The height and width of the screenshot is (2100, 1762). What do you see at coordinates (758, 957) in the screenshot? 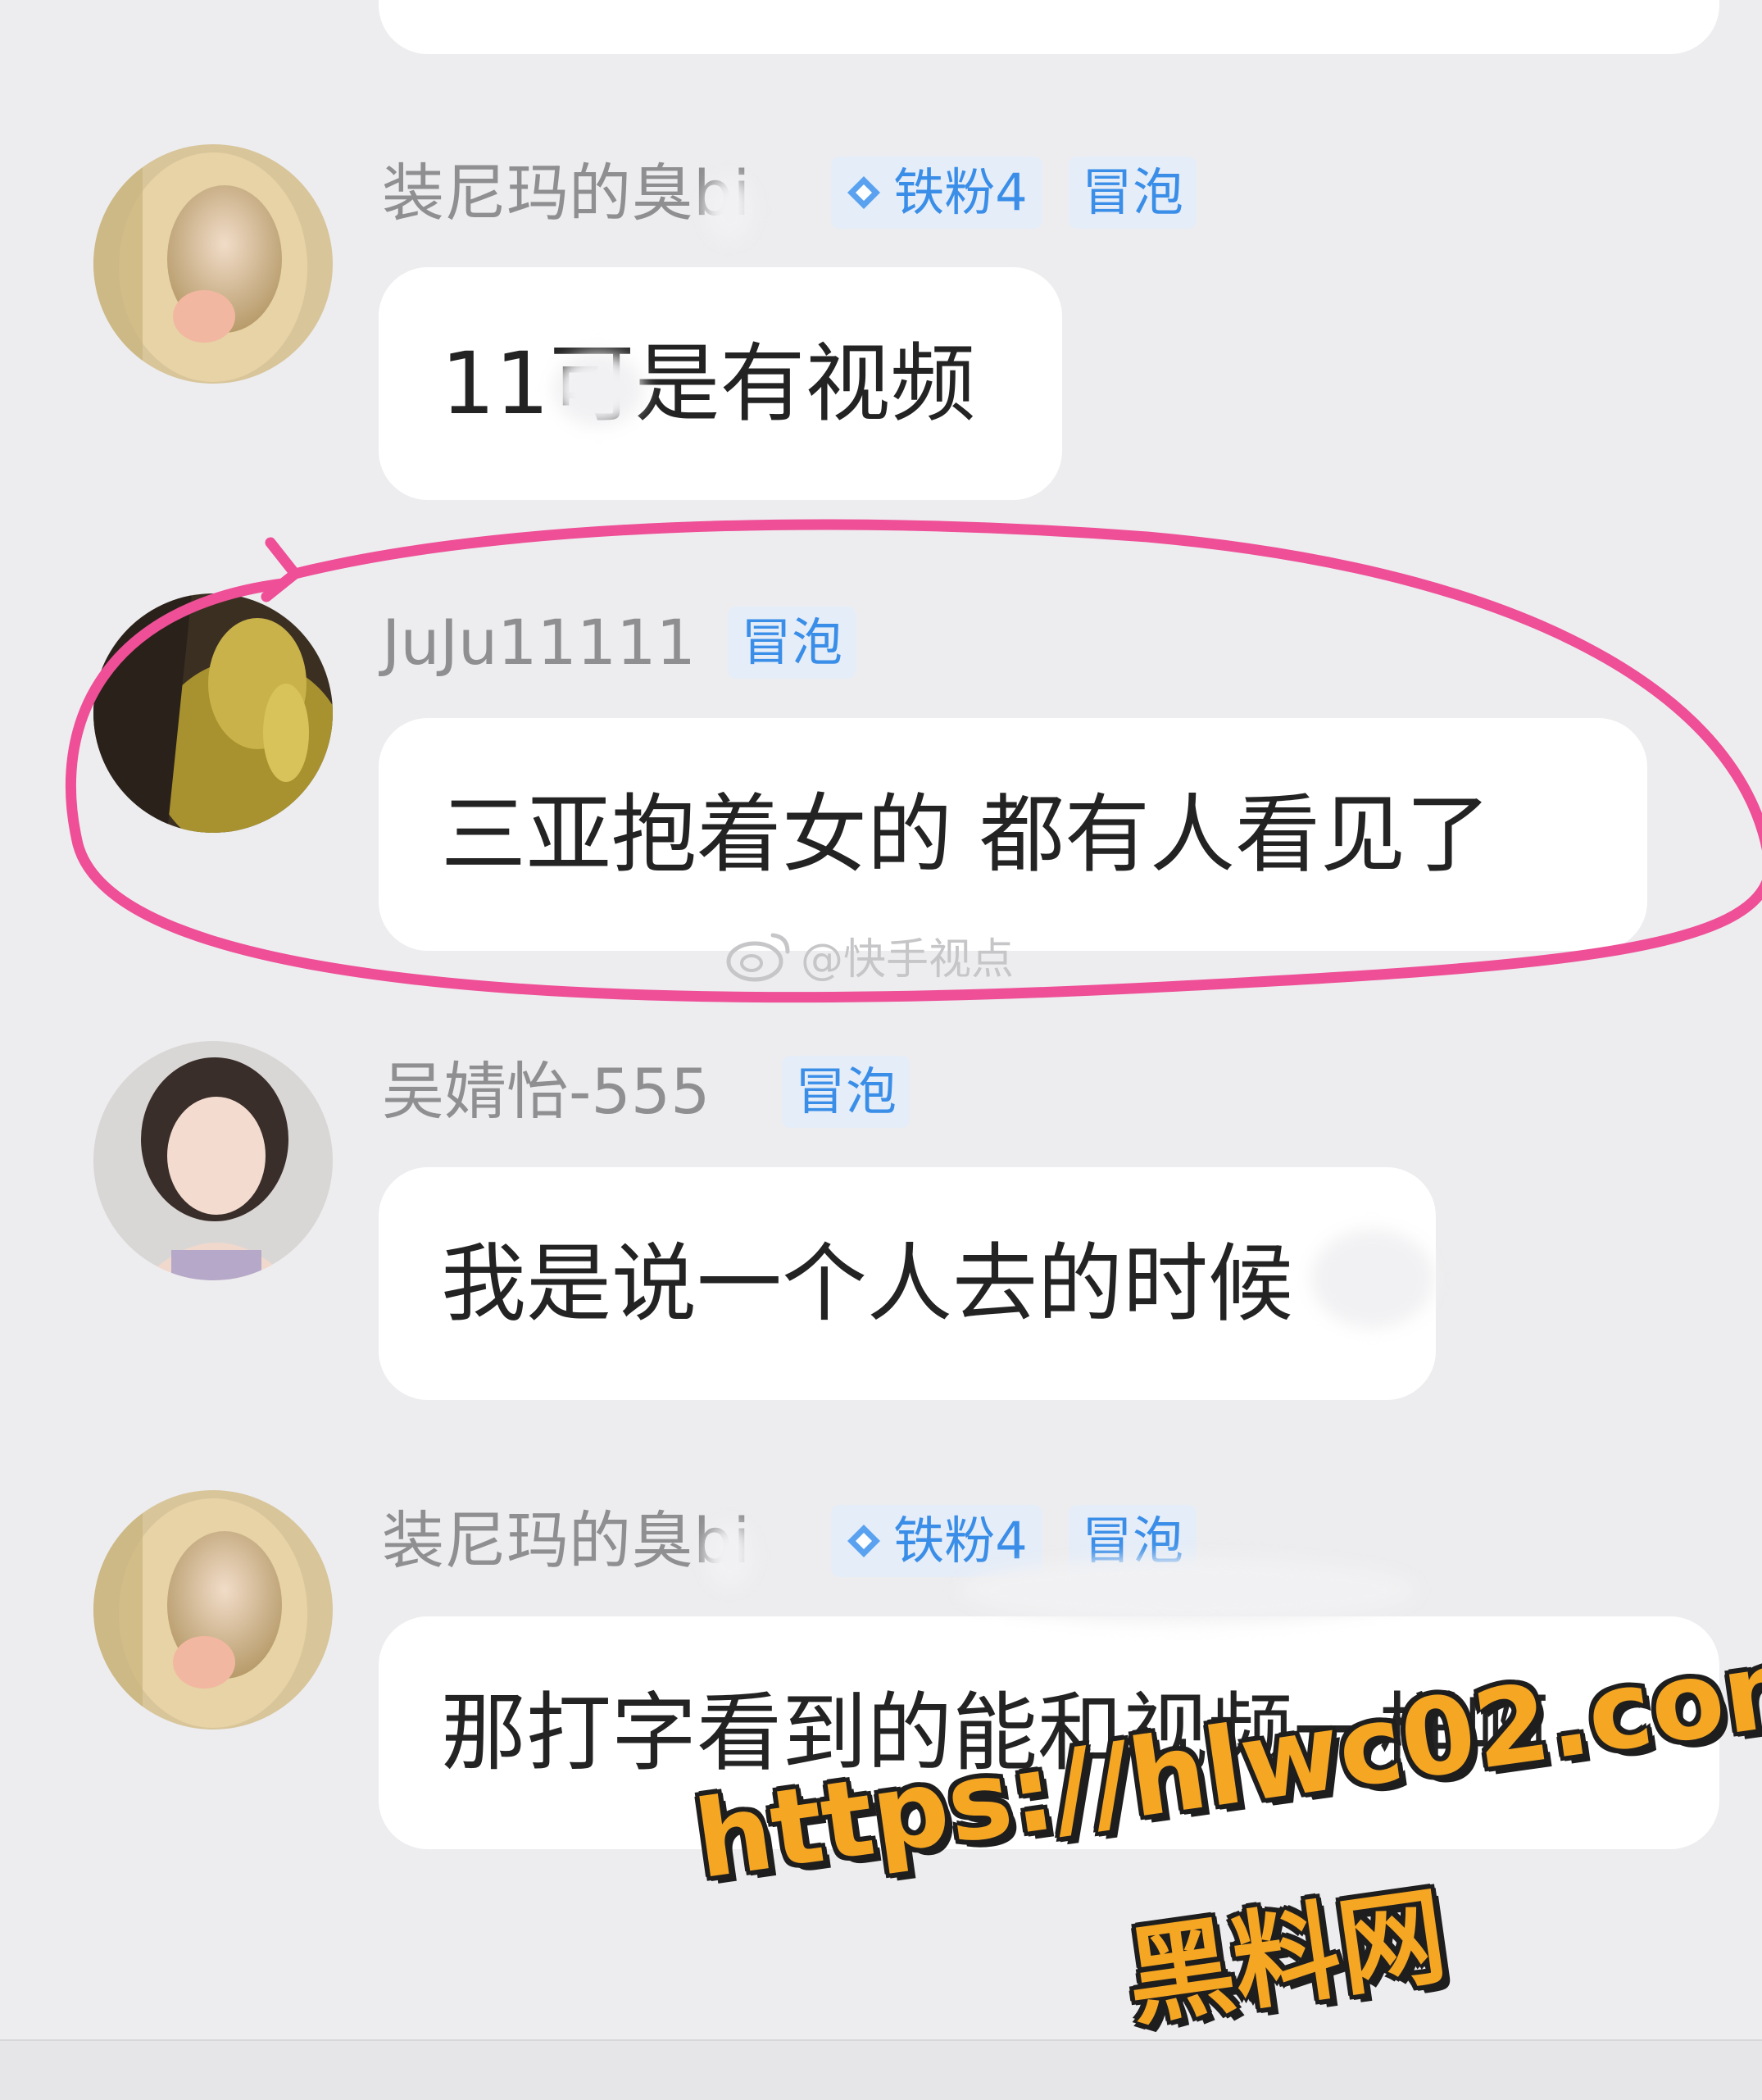
I see `weibo-logo-icon` at bounding box center [758, 957].